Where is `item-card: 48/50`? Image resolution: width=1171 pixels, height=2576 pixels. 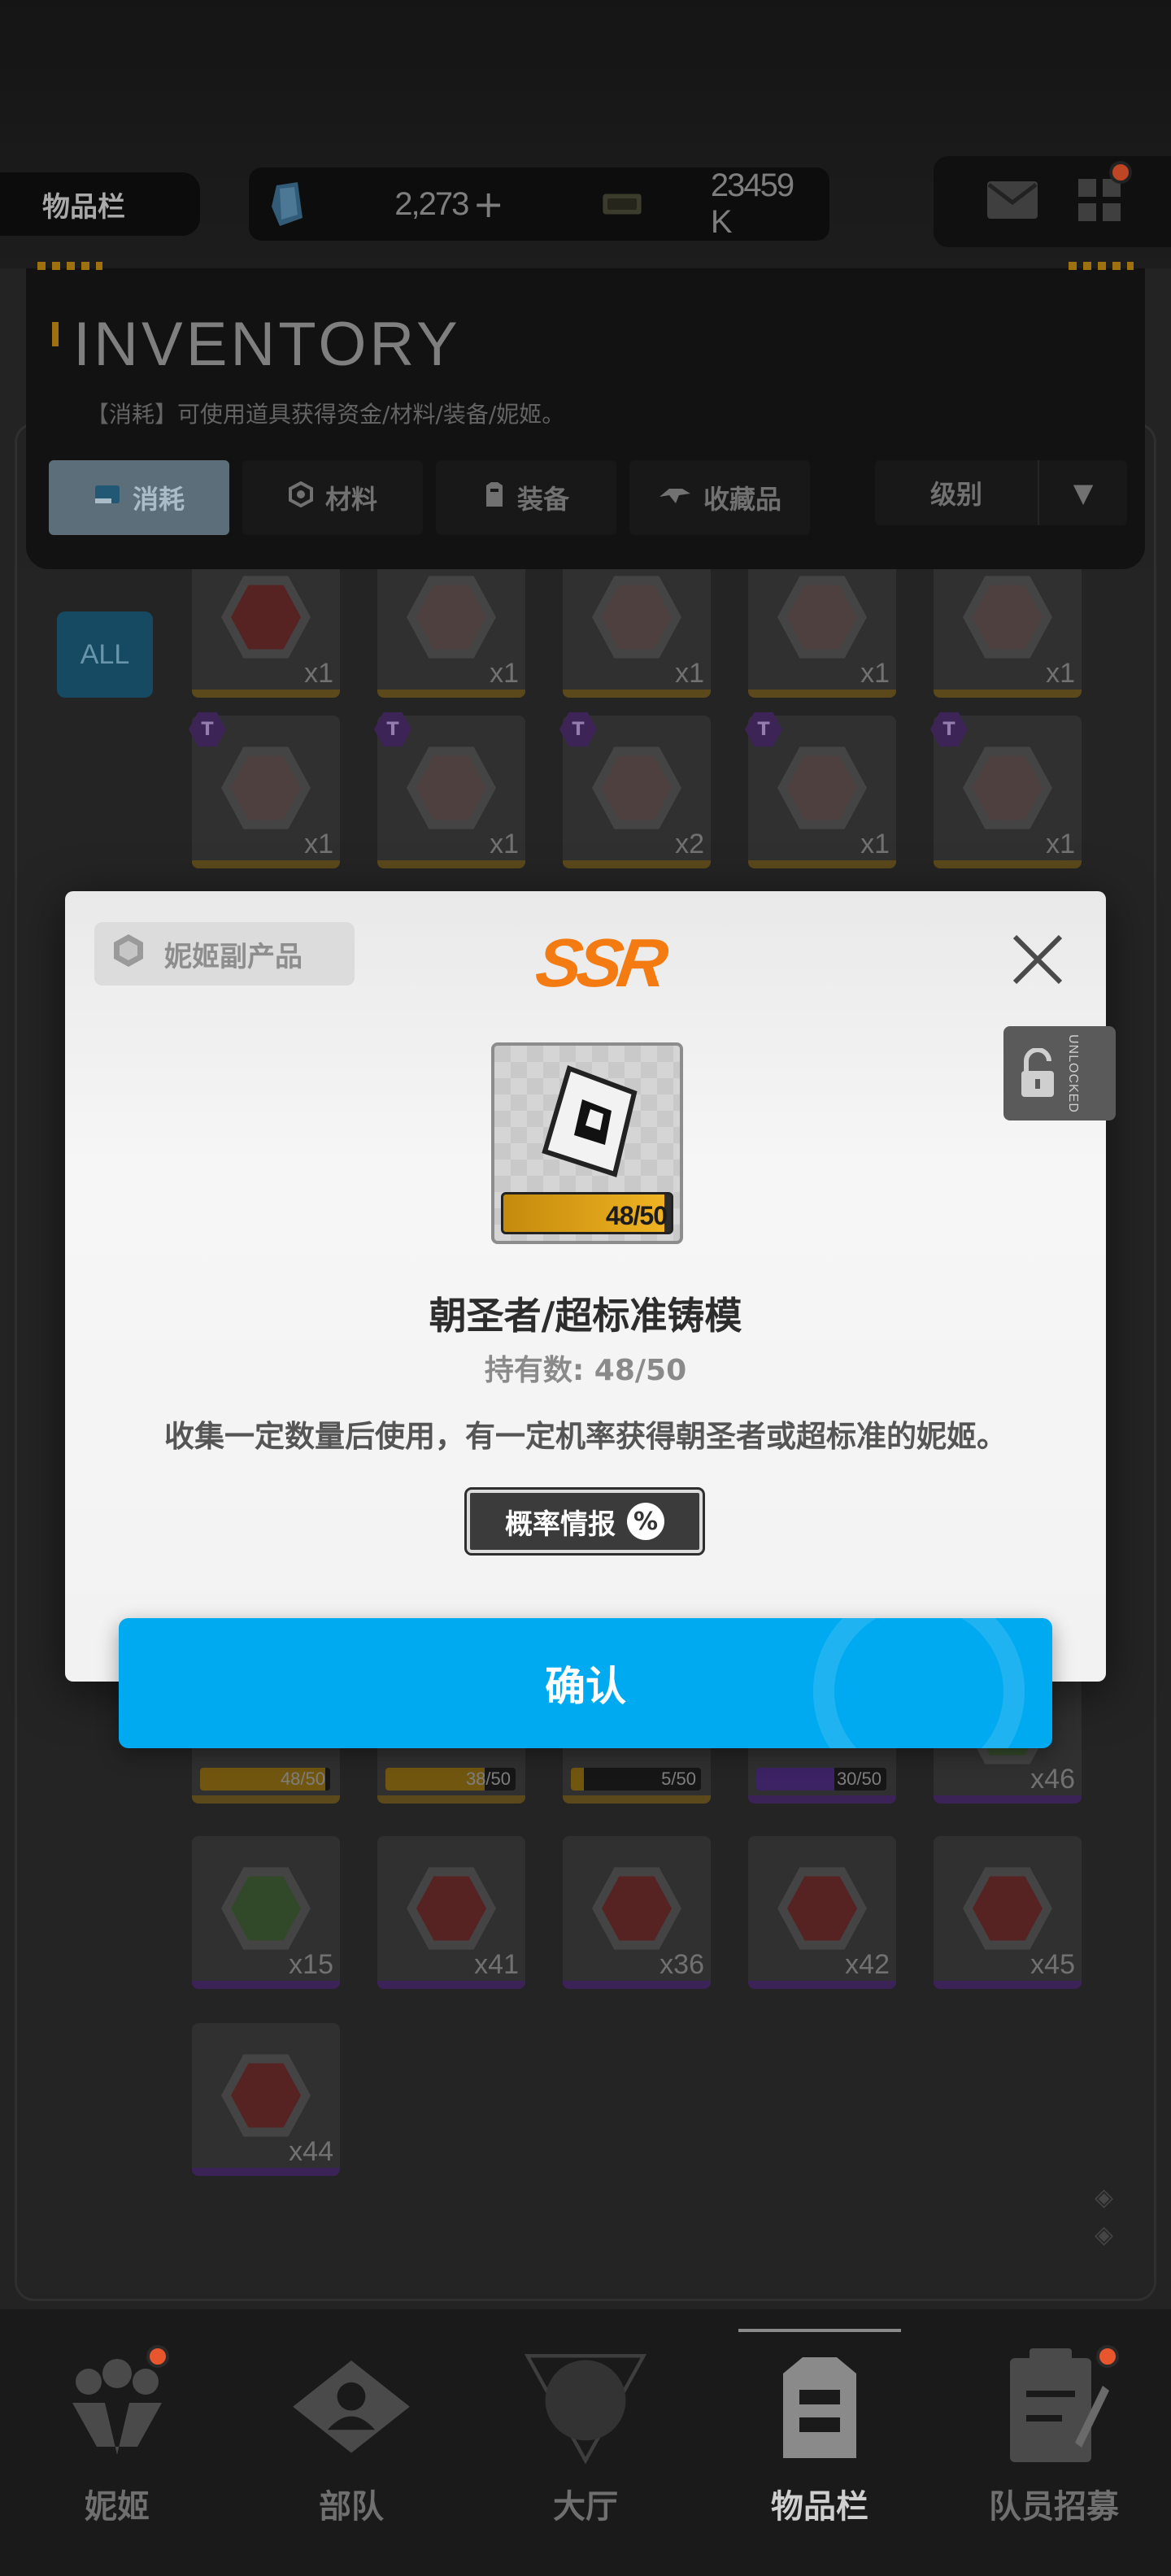
item-card: 48/50 is located at coordinates (587, 1143).